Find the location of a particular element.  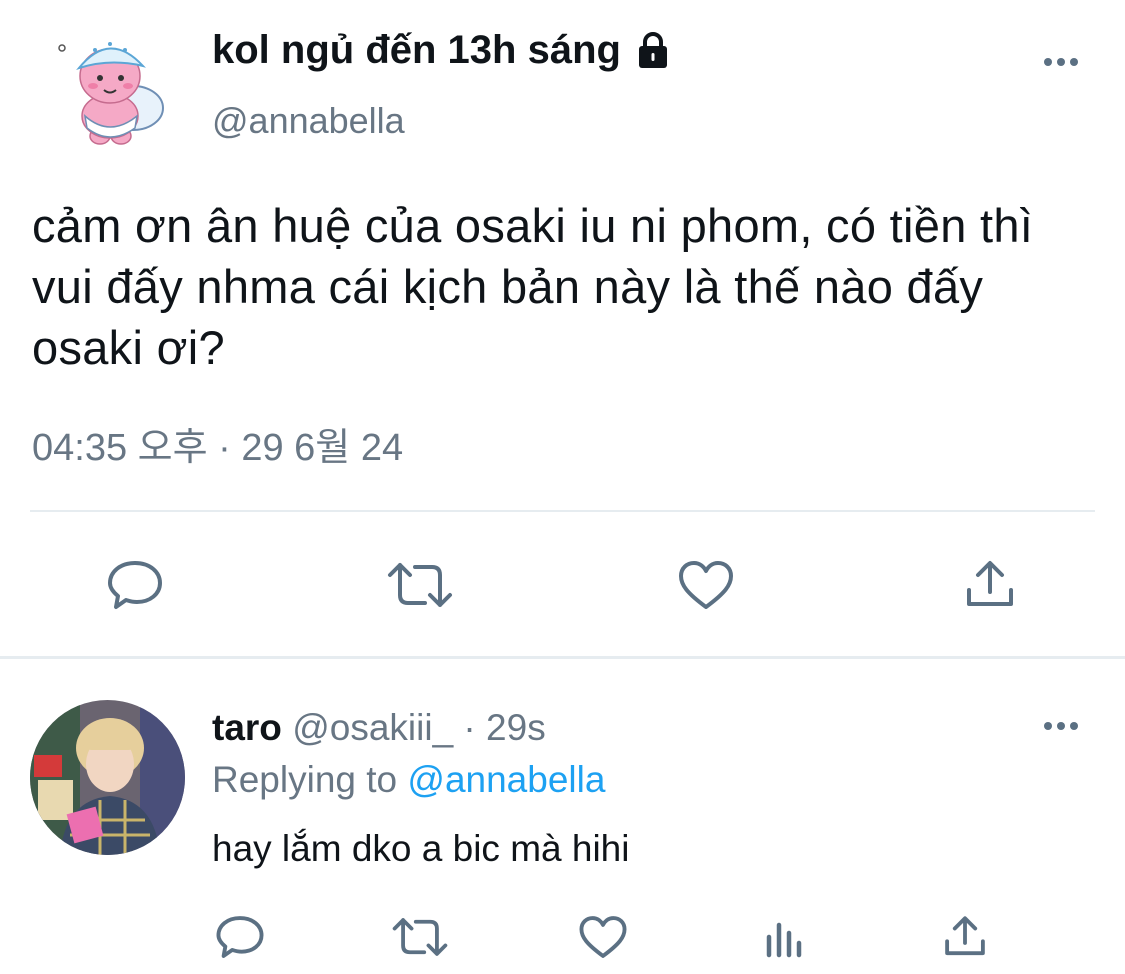

reply-author-handle-text: @osakiii_ is located at coordinates (373, 727).